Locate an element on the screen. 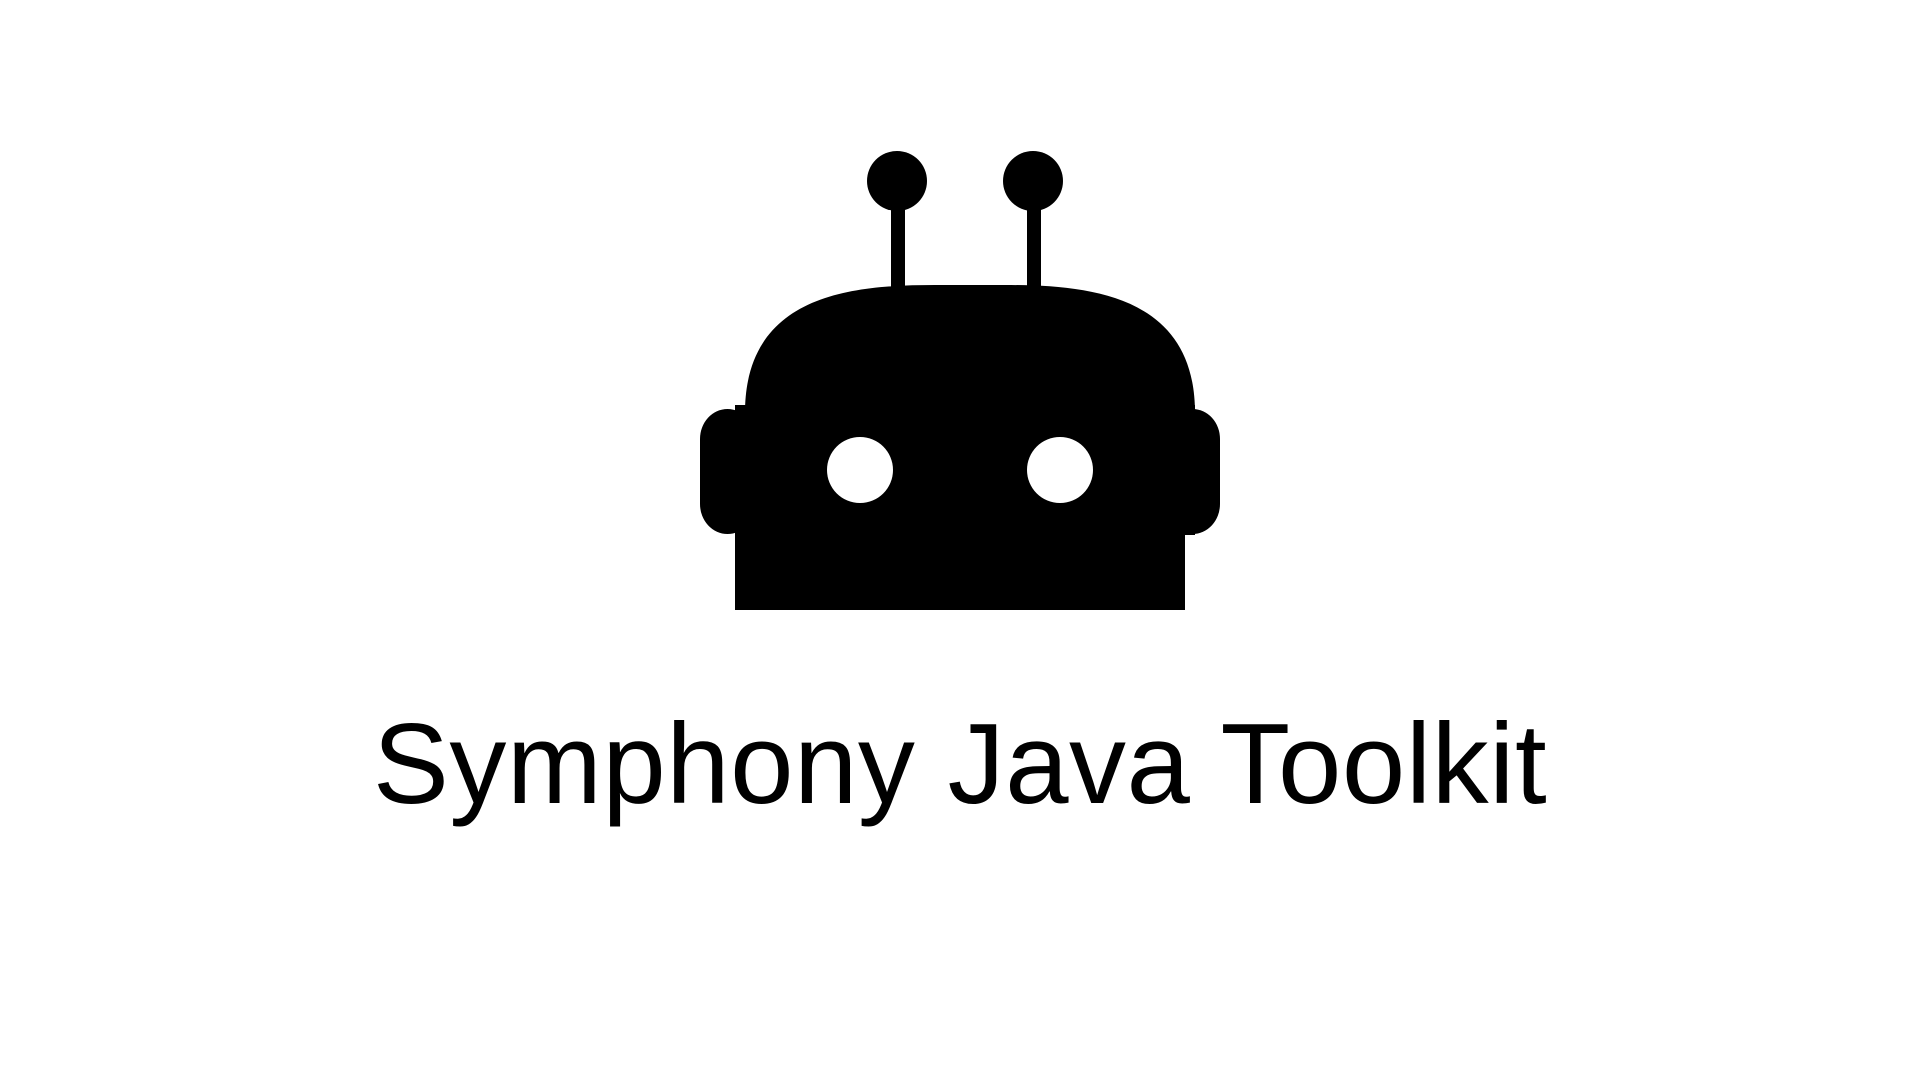  right-ear is located at coordinates (1192, 471).